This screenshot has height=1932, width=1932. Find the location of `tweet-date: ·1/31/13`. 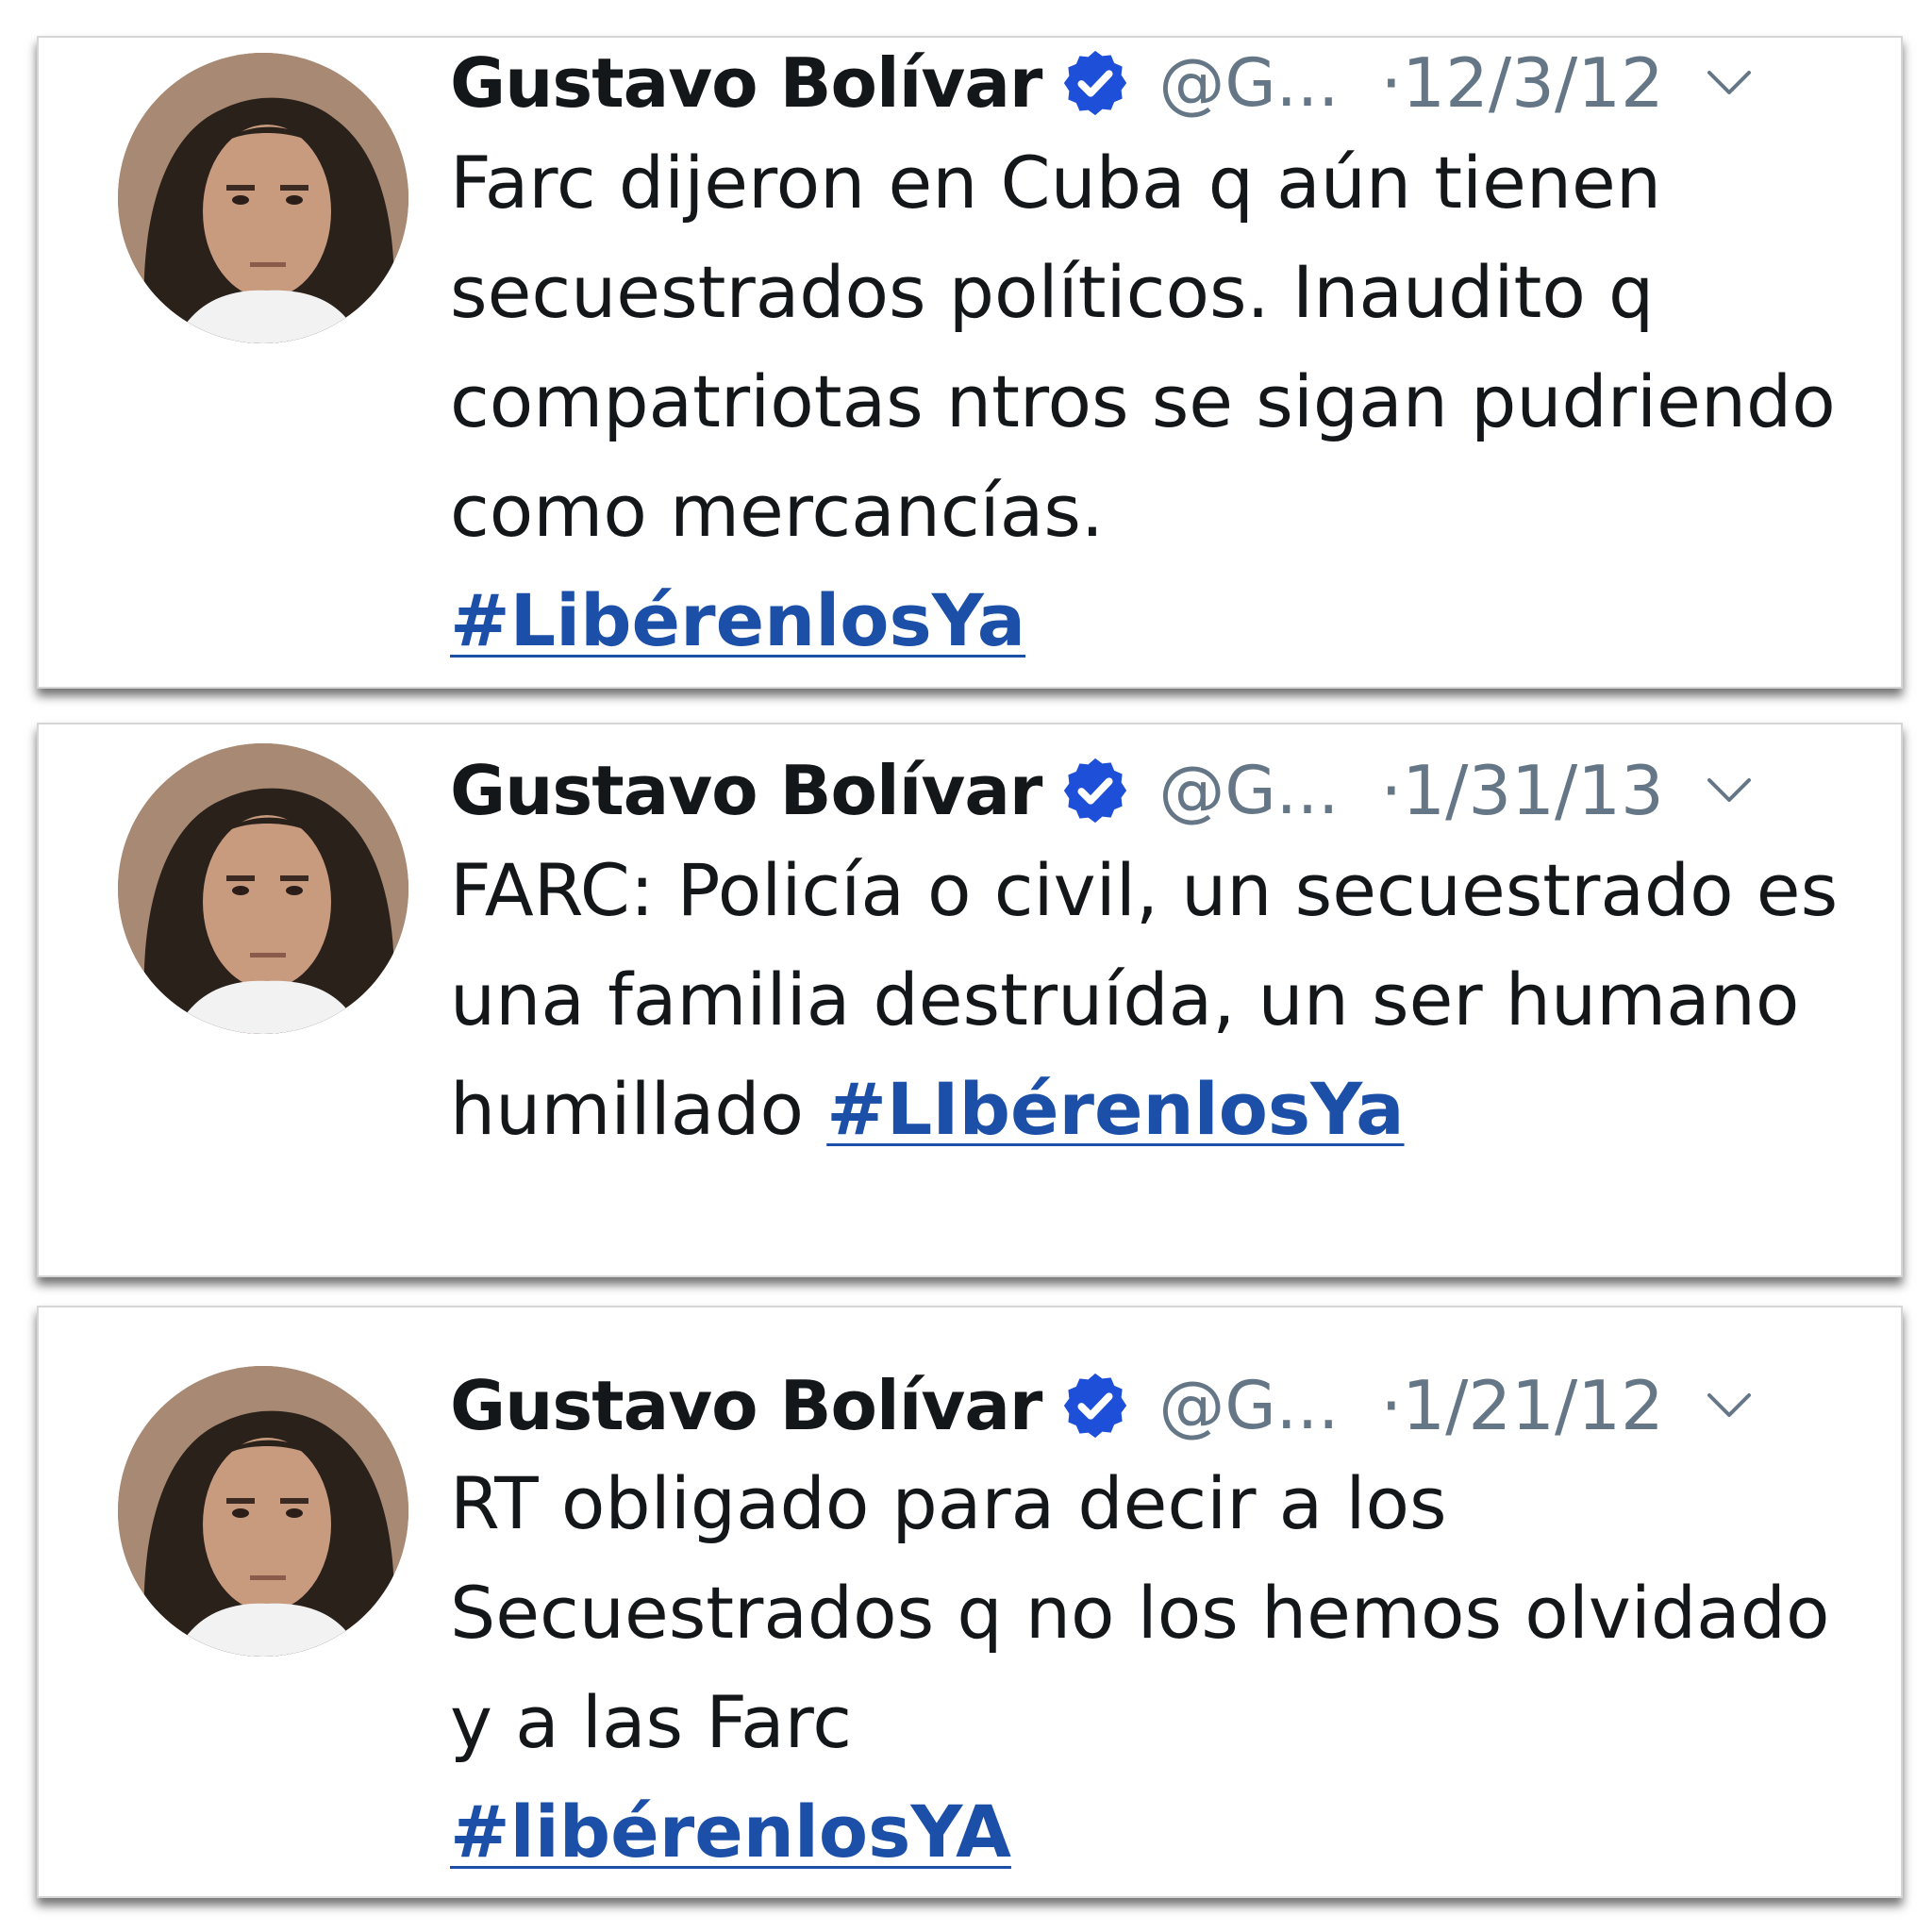

tweet-date: ·1/31/13 is located at coordinates (1522, 790).